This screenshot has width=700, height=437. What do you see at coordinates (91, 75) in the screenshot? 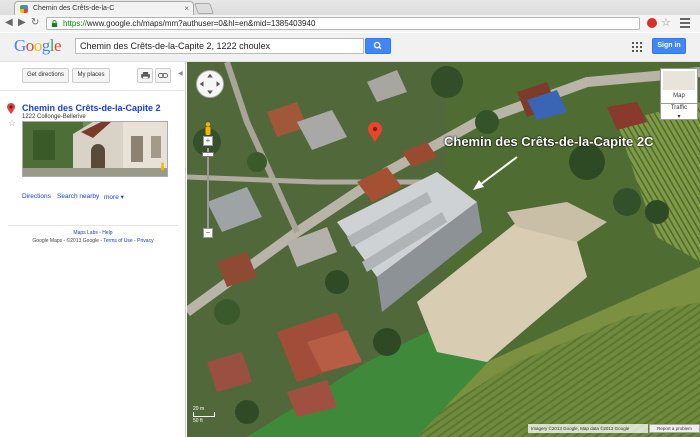
I see `my-places-button: My places` at bounding box center [91, 75].